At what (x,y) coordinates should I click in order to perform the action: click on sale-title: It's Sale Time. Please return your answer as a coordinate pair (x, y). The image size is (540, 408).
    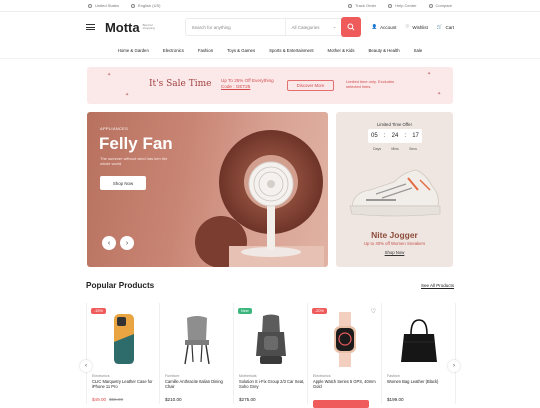
    Looking at the image, I should click on (180, 84).